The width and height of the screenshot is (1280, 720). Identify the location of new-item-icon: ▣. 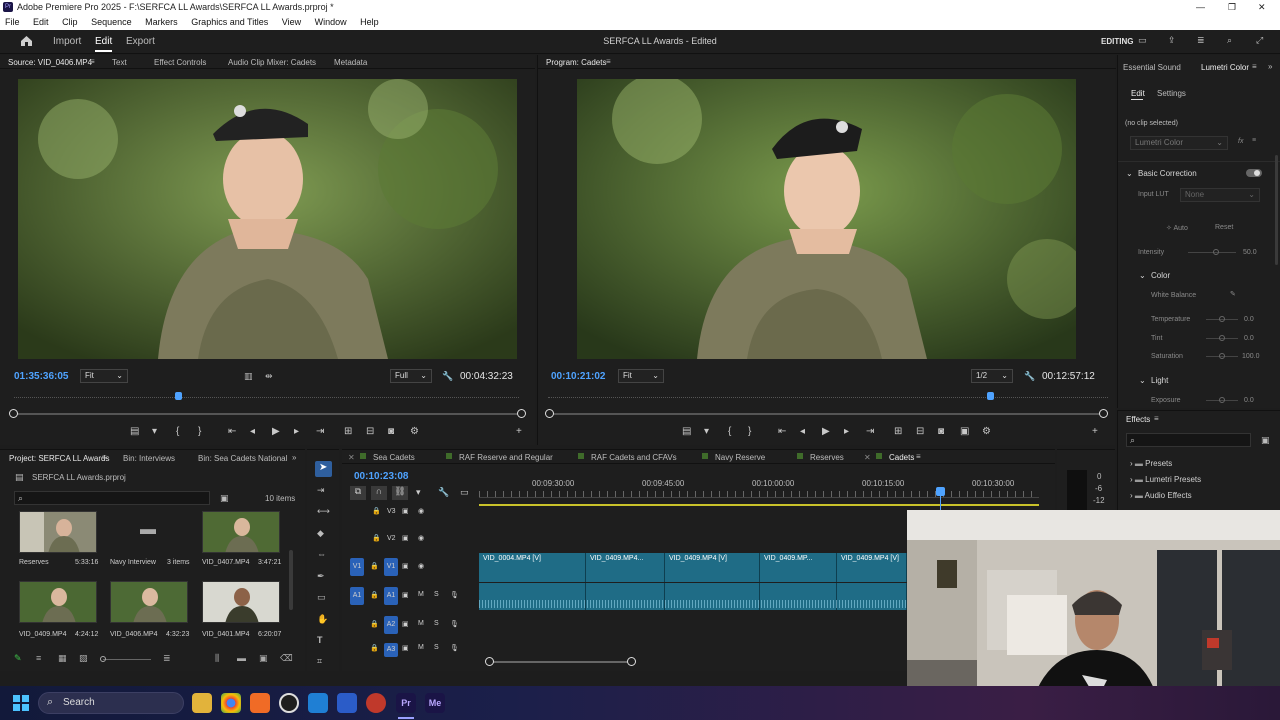
(263, 658).